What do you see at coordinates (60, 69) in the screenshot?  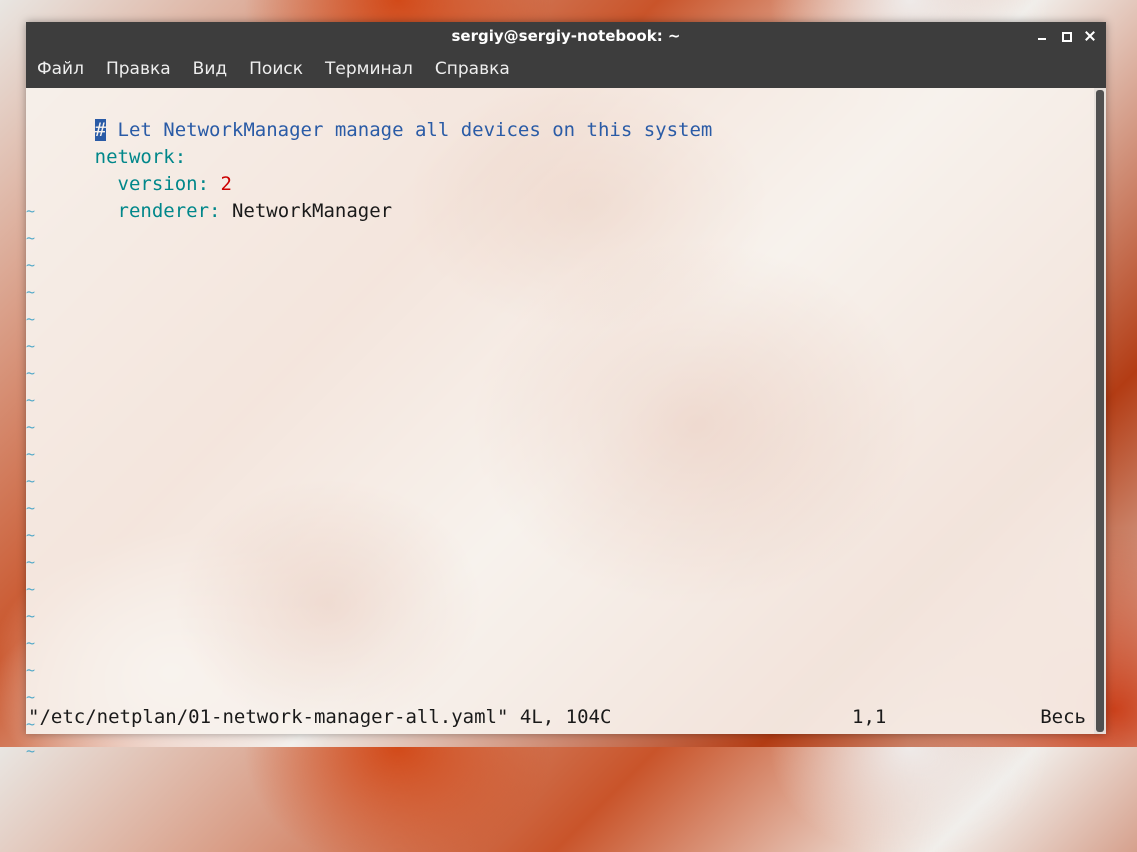 I see `menu-file: Файл` at bounding box center [60, 69].